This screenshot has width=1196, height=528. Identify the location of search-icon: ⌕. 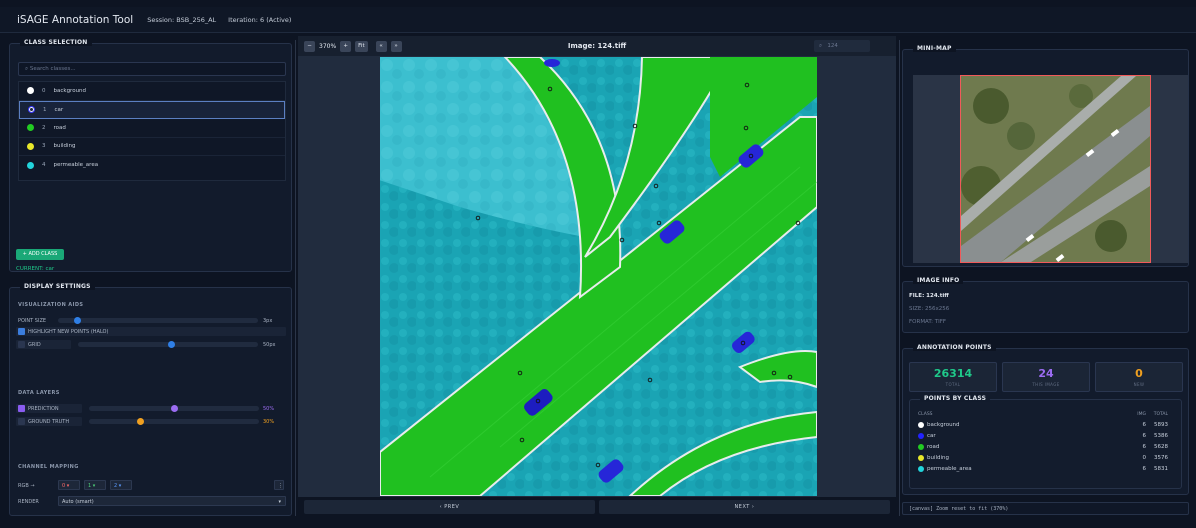
(821, 46).